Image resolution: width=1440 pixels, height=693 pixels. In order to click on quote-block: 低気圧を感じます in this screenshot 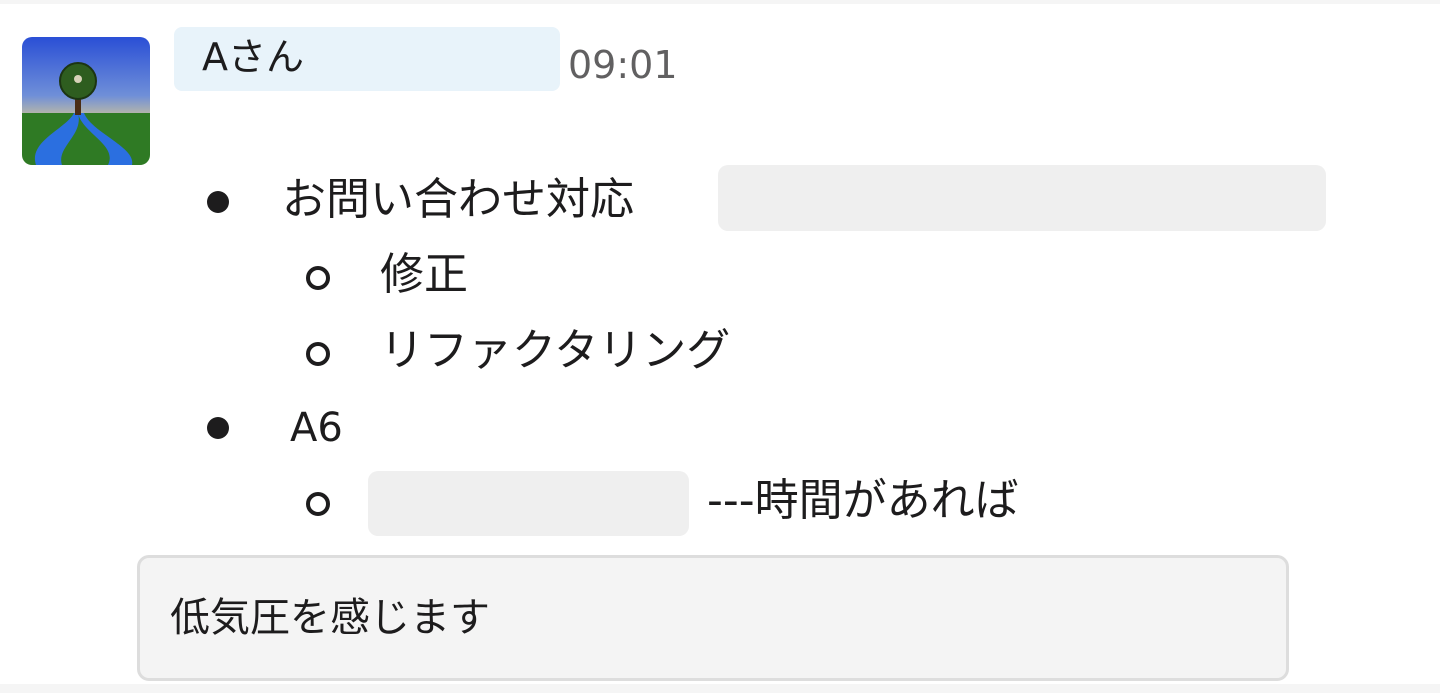, I will do `click(713, 618)`.